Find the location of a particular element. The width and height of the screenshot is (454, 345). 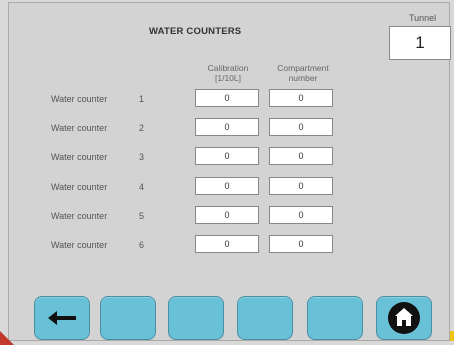

arrow-left-icon is located at coordinates (62, 318).